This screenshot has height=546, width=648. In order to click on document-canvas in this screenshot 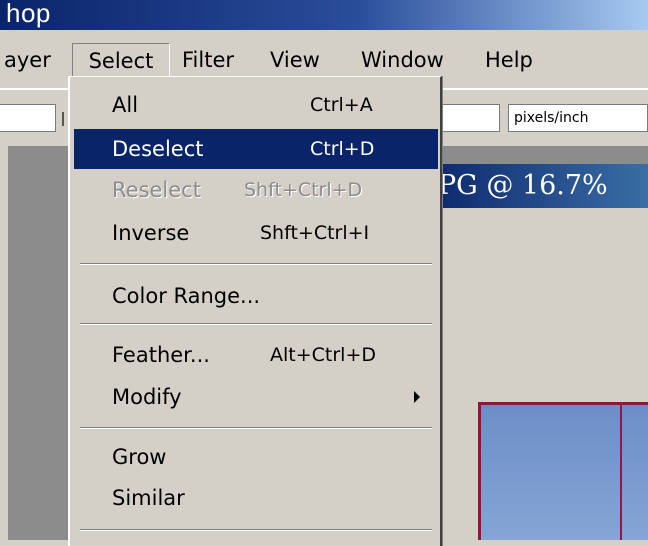, I will do `click(563, 471)`.